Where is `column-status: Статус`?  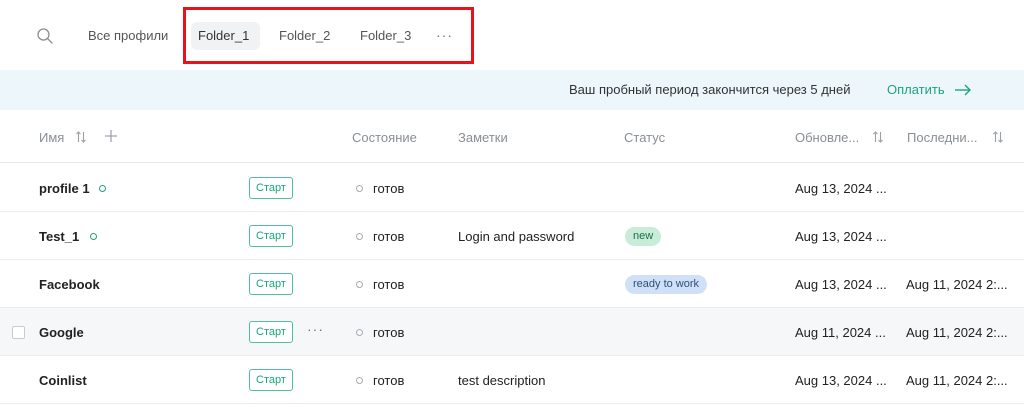
column-status: Статус is located at coordinates (644, 137).